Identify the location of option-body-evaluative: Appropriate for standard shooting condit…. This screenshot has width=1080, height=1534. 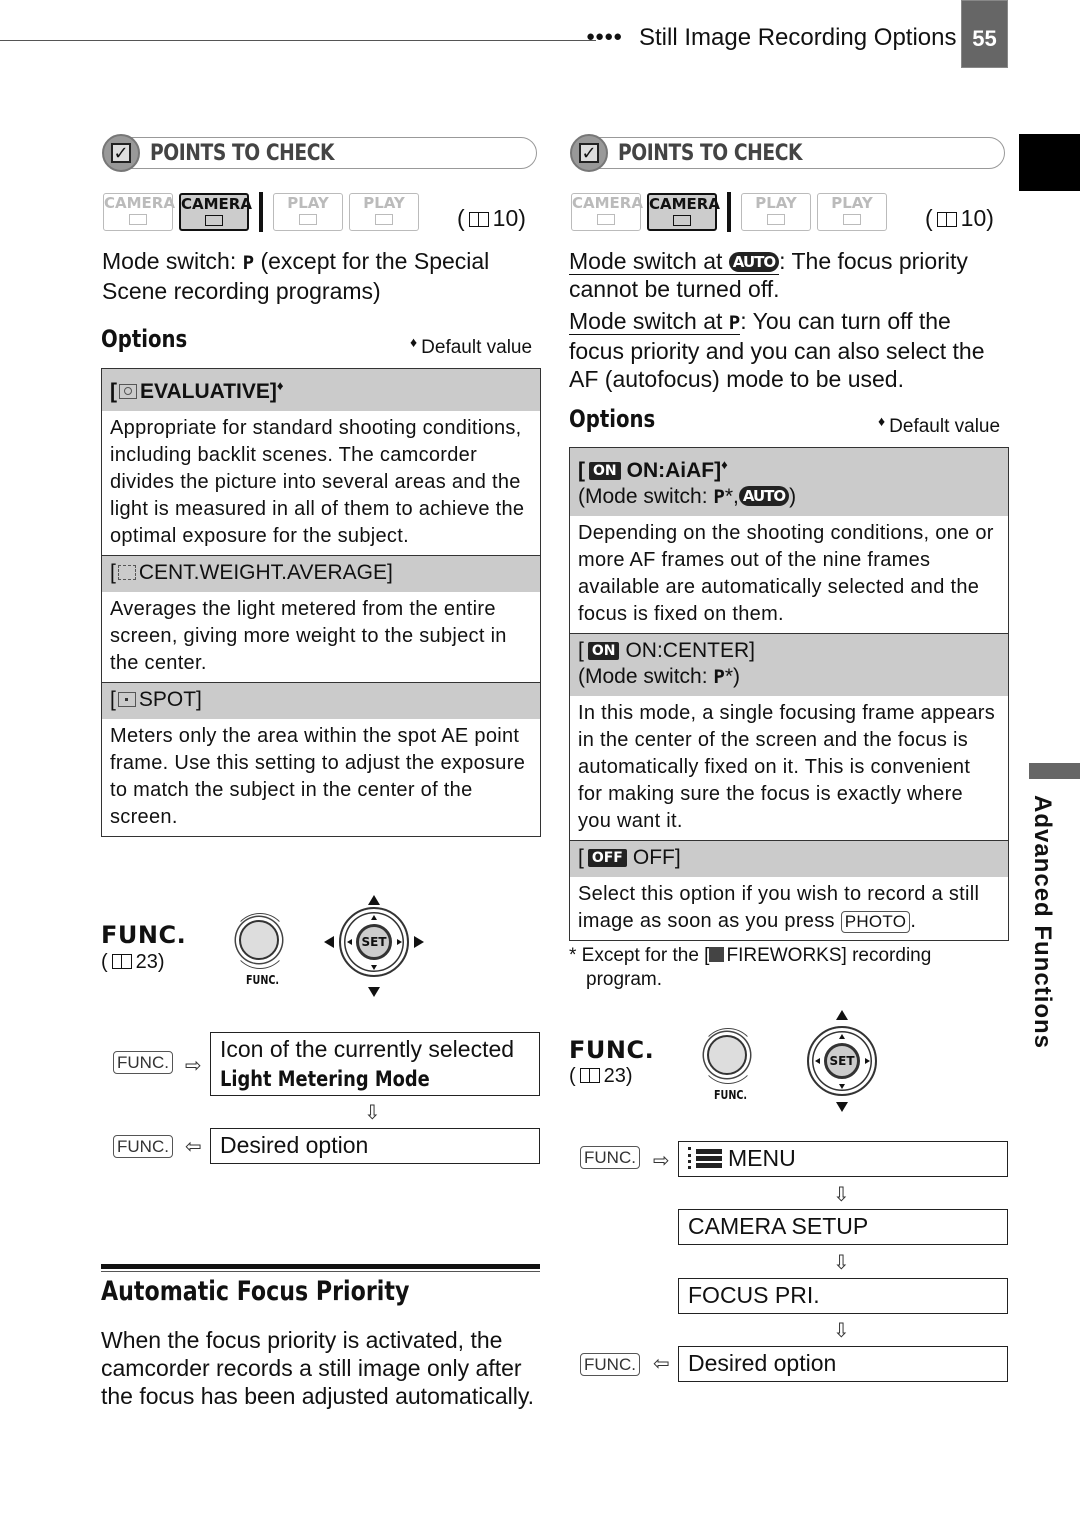
(321, 483).